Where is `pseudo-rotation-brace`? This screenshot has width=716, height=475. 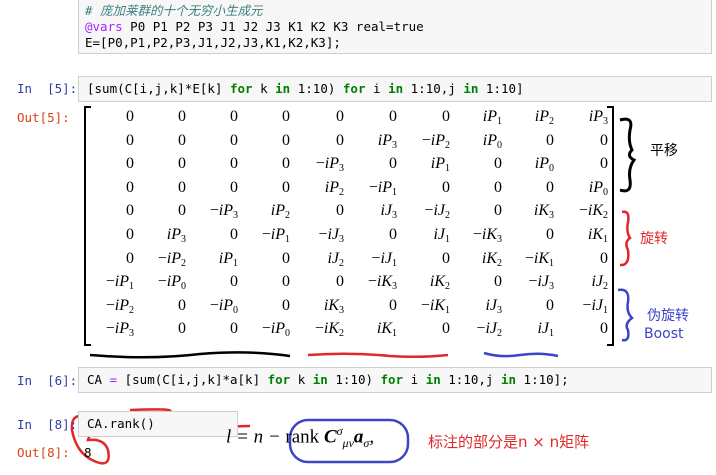 pseudo-rotation-brace is located at coordinates (625, 315).